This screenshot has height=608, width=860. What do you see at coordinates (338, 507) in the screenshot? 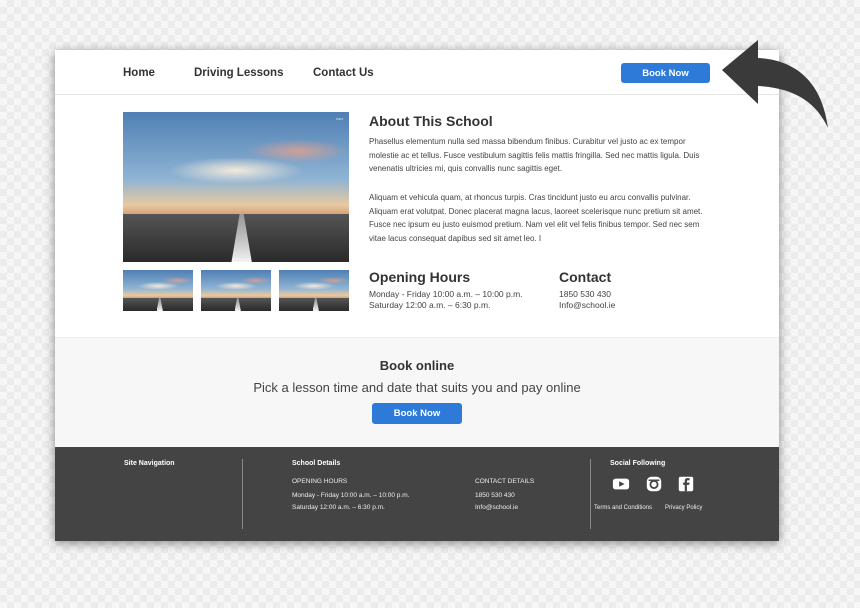
I see `footer-hours-saturday: Saturday 12:00 a.m. – 6:30 p.m.` at bounding box center [338, 507].